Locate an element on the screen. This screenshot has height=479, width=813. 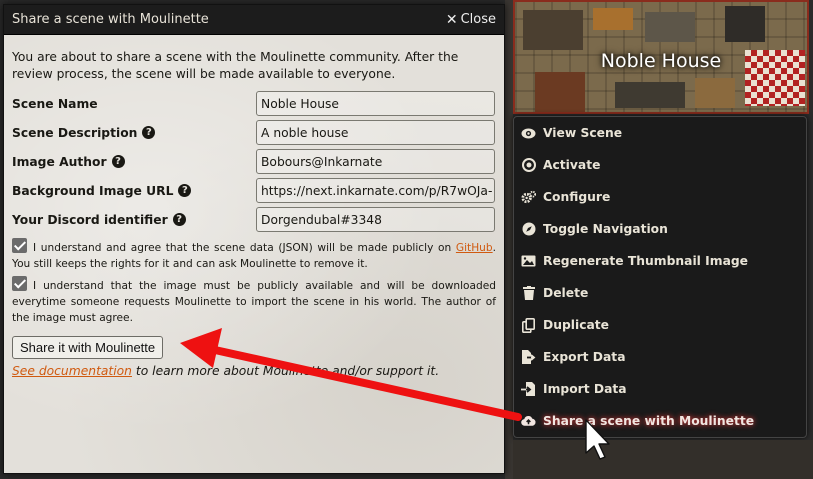
menu-item-label: Export Data is located at coordinates (584, 357).